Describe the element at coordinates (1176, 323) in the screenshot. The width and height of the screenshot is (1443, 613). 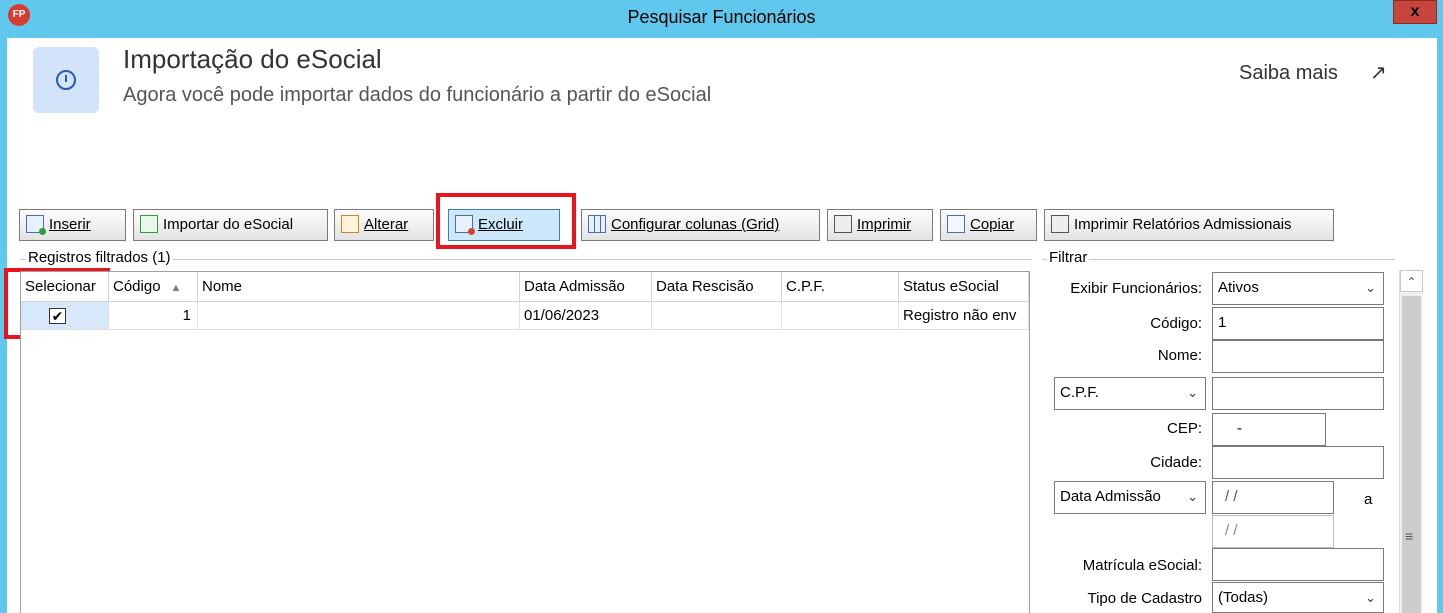
I see `codigo-label: Código:` at that location.